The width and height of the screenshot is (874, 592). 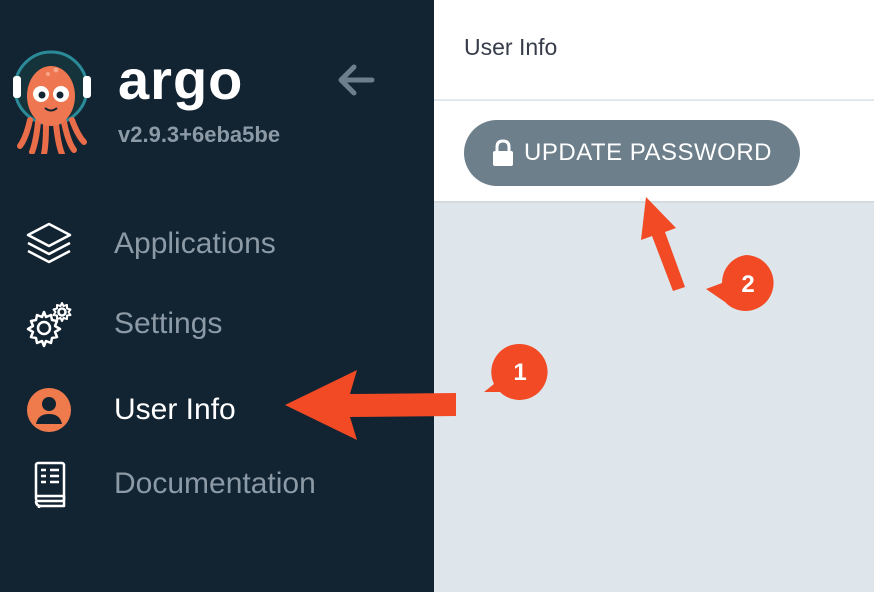 I want to click on argo-octopus-logo, so click(x=52, y=102).